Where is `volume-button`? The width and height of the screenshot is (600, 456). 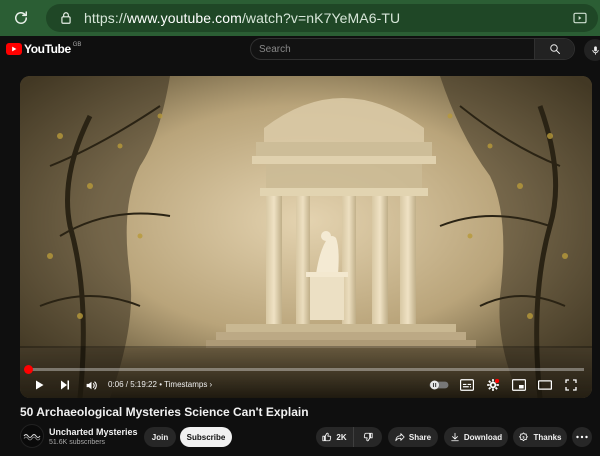
volume-button is located at coordinates (91, 385).